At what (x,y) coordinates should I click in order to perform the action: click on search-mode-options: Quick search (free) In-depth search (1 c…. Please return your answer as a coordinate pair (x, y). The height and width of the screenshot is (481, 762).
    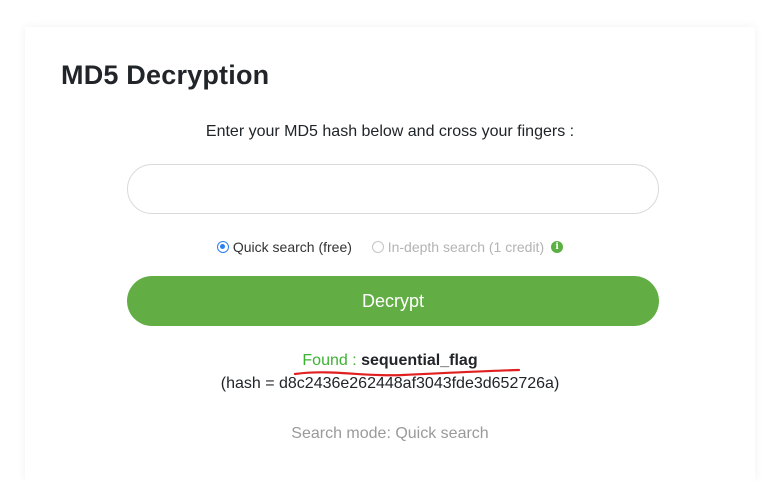
    Looking at the image, I should click on (390, 246).